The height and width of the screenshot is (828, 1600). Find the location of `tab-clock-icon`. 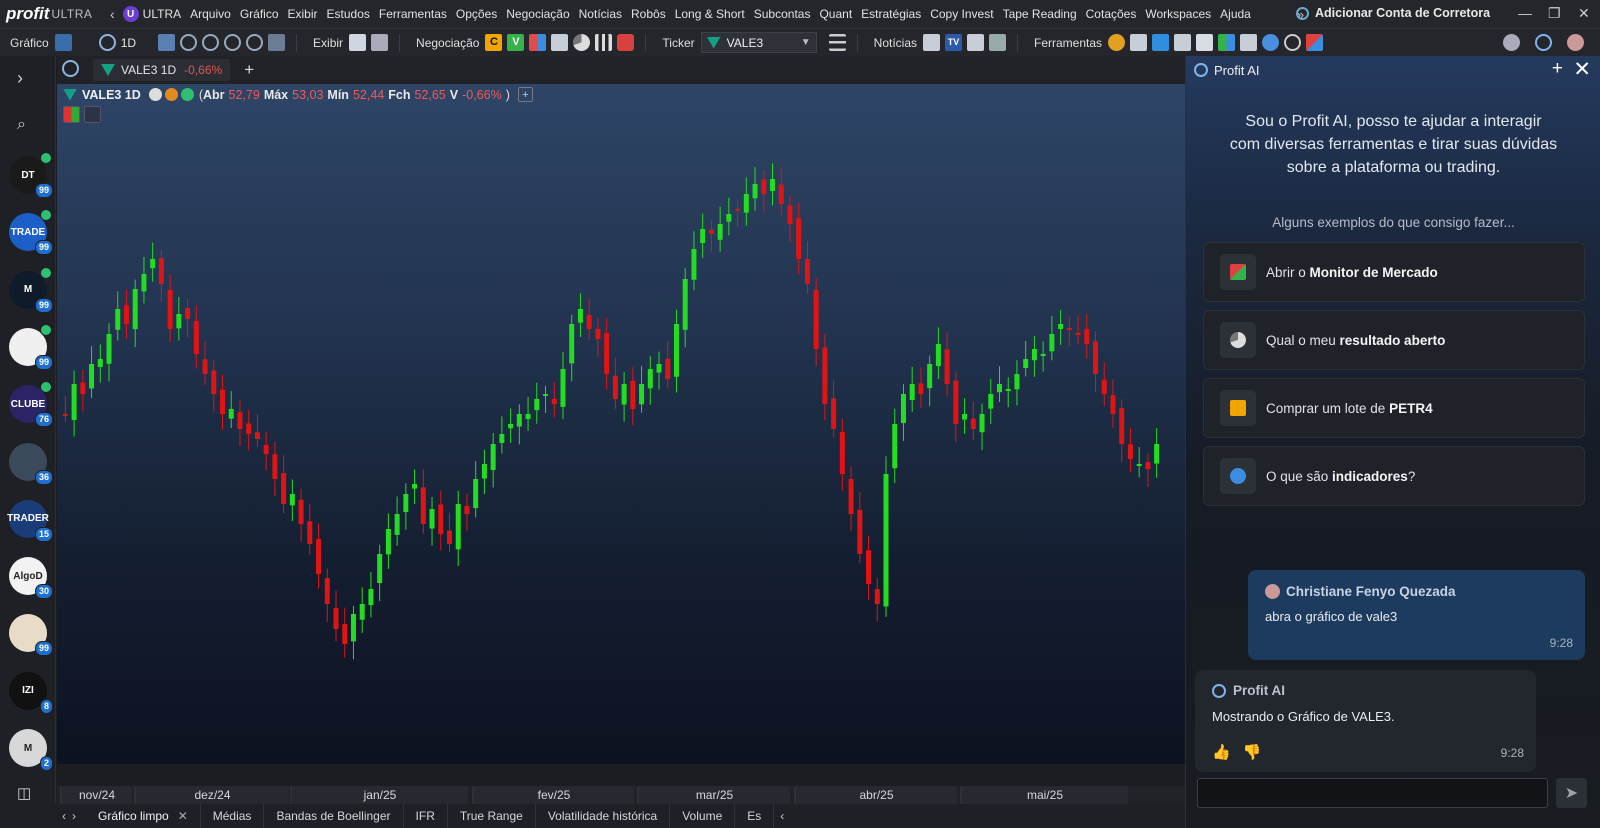

tab-clock-icon is located at coordinates (70, 68).